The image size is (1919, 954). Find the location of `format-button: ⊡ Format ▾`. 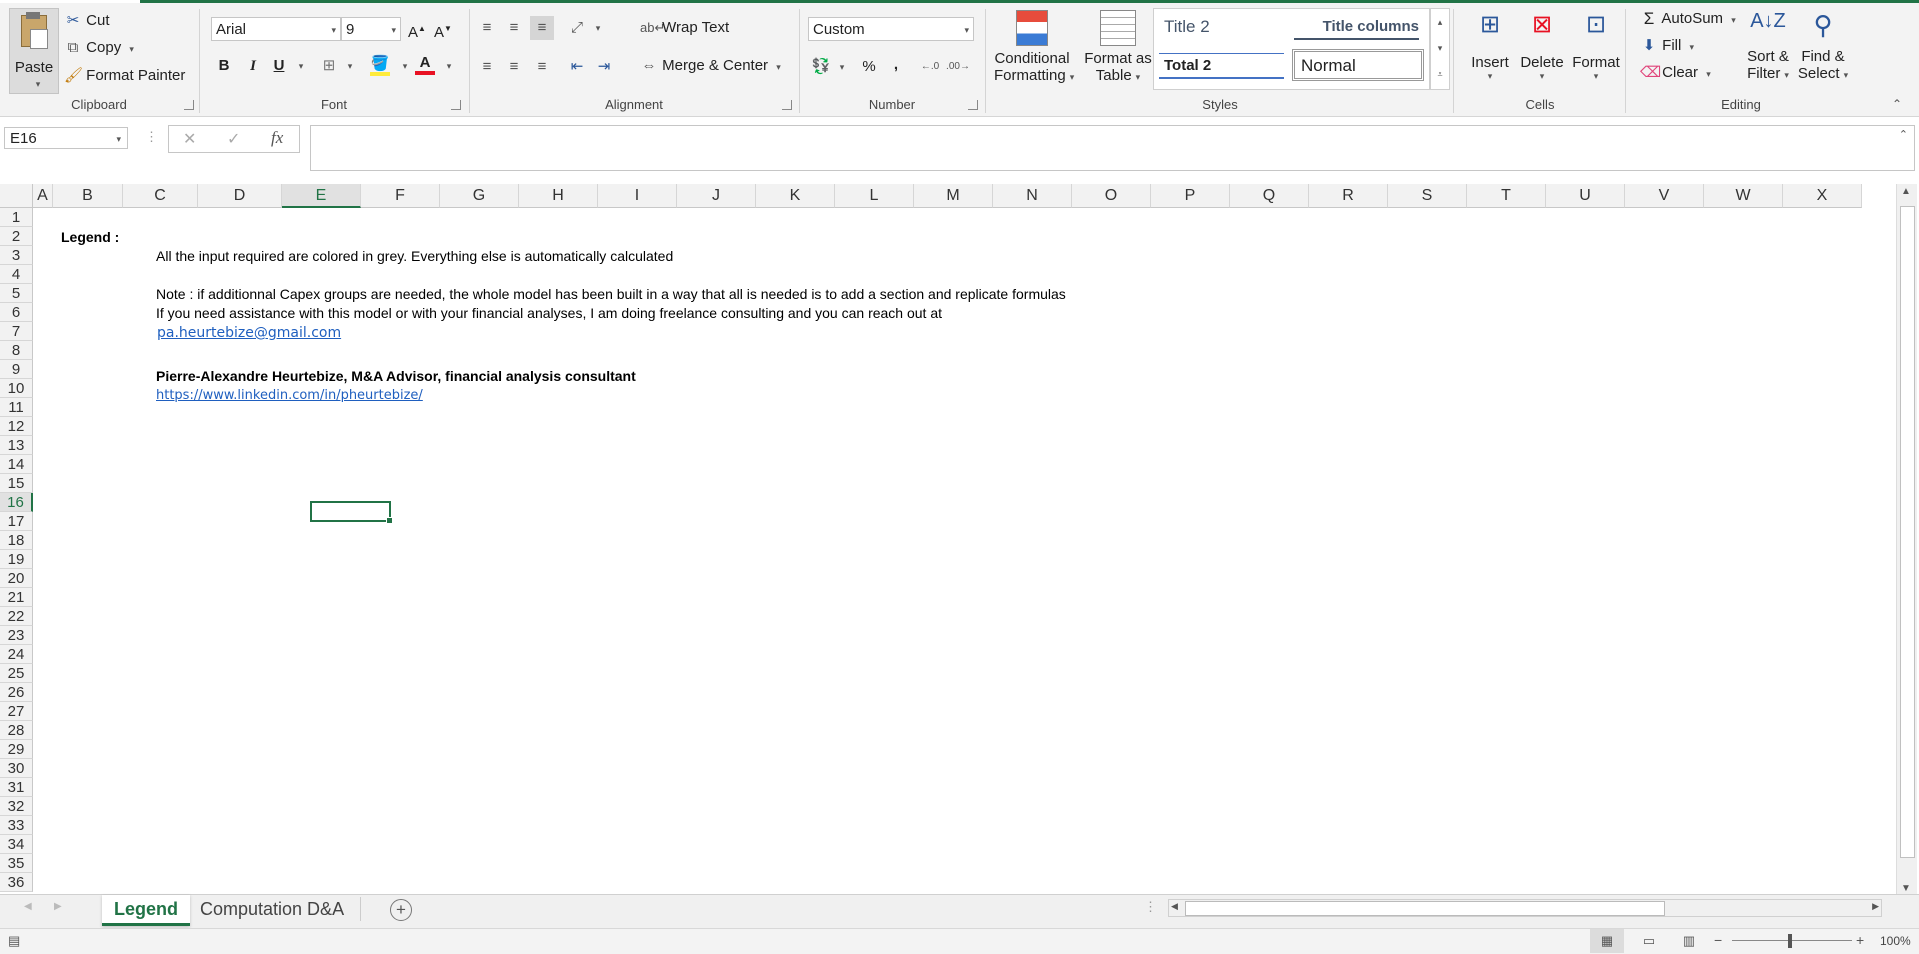

format-button: ⊡ Format ▾ is located at coordinates (1596, 46).